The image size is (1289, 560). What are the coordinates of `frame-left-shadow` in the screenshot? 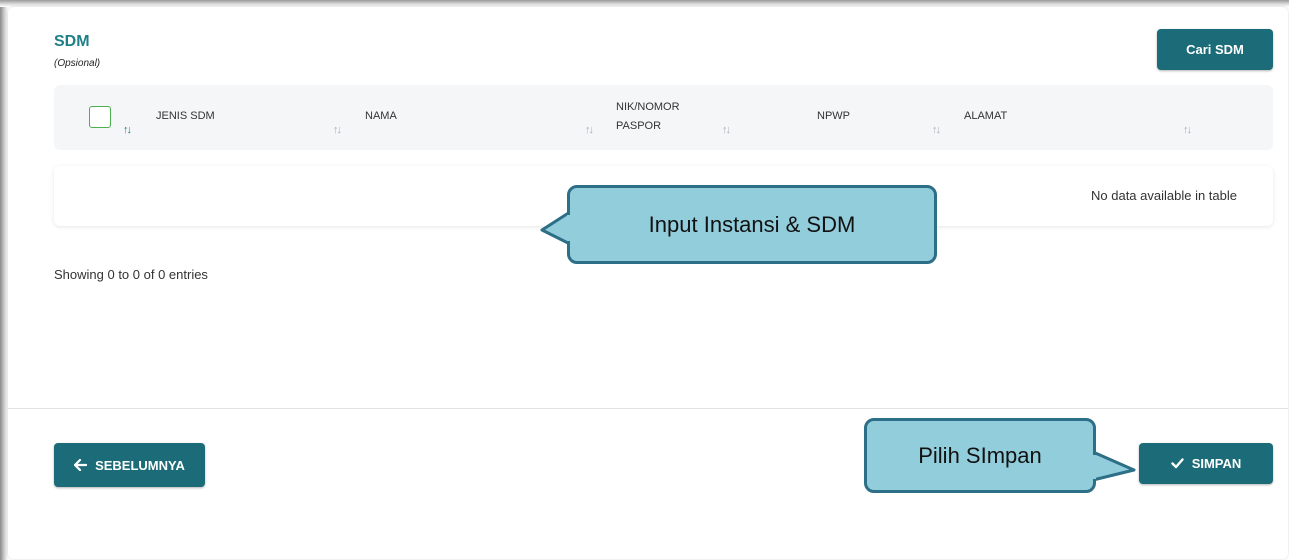 It's located at (4, 280).